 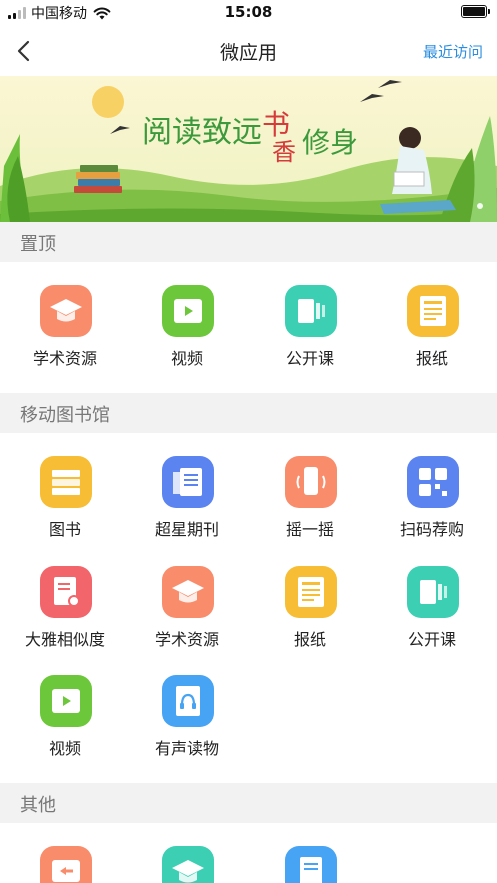 What do you see at coordinates (276, 124) in the screenshot?
I see `banner-title-char1: 书` at bounding box center [276, 124].